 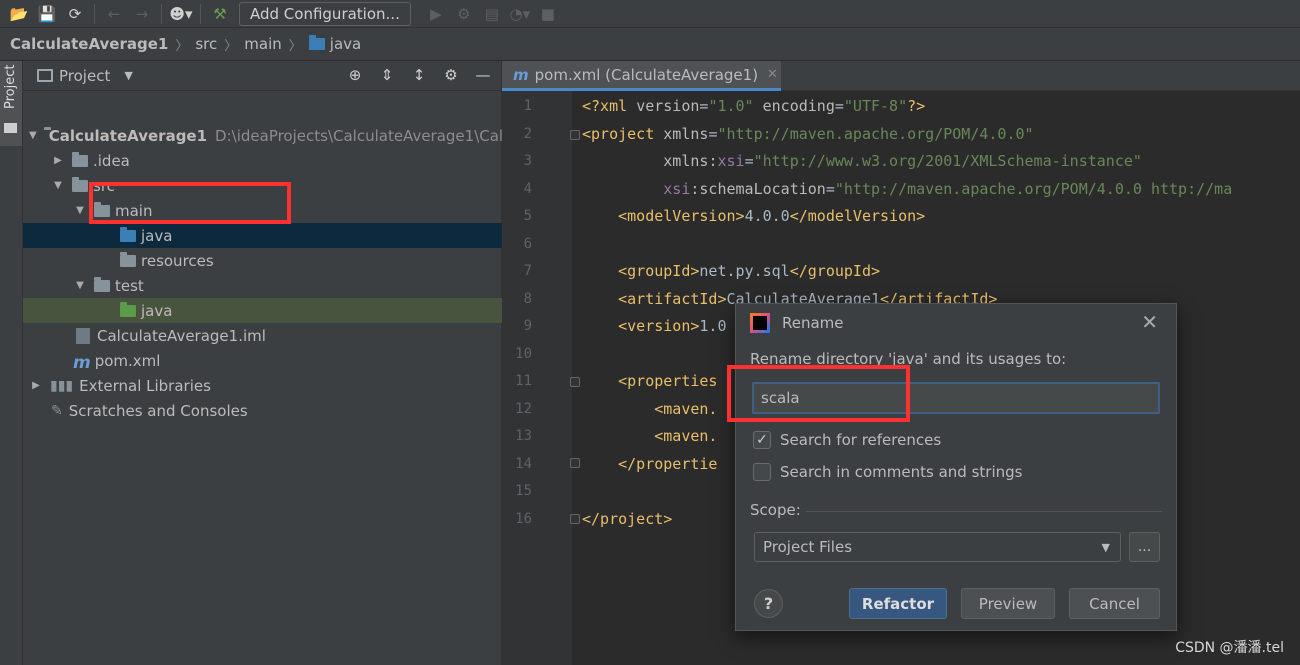 What do you see at coordinates (220, 14) in the screenshot?
I see `build-hammer-icon: ⚒` at bounding box center [220, 14].